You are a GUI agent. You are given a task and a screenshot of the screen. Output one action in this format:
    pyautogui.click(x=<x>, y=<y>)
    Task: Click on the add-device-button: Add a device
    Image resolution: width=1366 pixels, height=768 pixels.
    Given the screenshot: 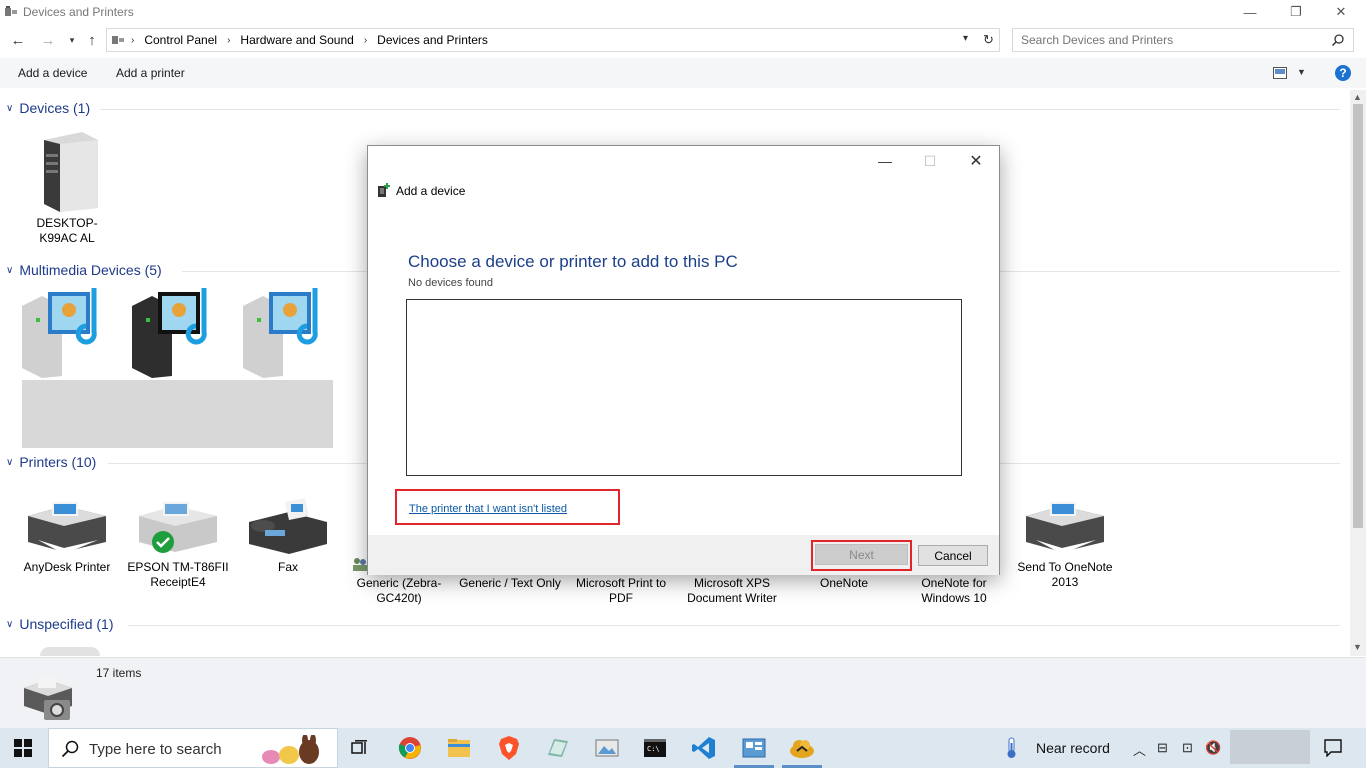 What is the action you would take?
    pyautogui.click(x=52, y=73)
    